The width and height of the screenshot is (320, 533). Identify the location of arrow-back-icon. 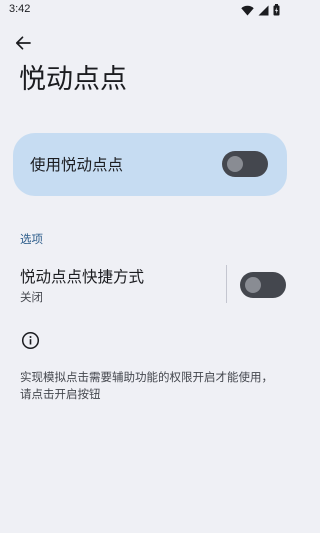
(23, 43).